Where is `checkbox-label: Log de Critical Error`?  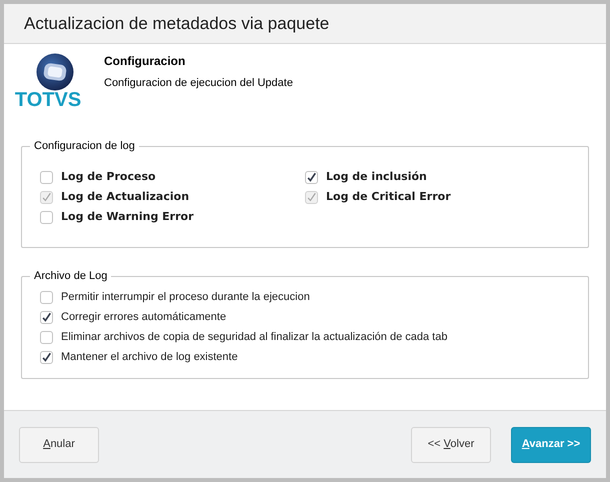
checkbox-label: Log de Critical Error is located at coordinates (388, 196).